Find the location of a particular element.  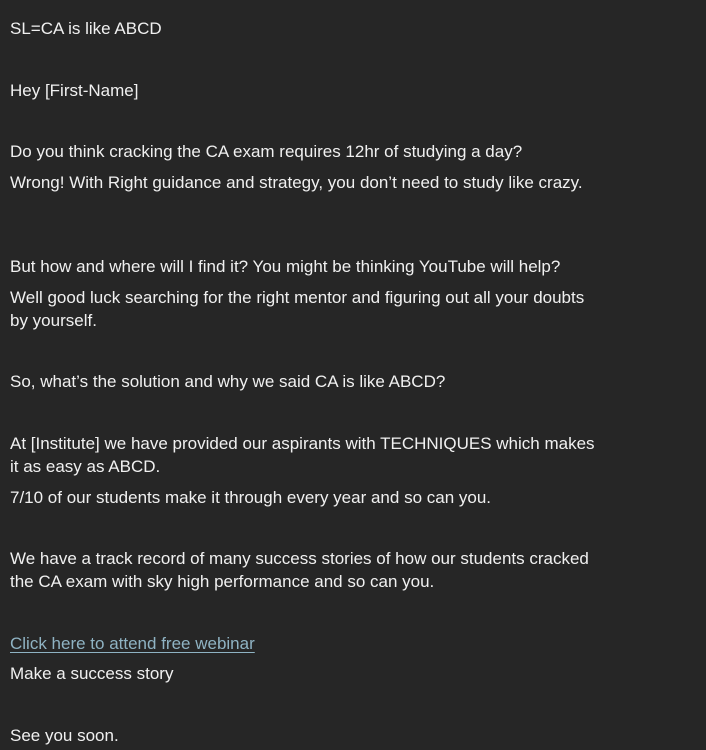

webinar-line: Click here to attend free webinar is located at coordinates (305, 643).